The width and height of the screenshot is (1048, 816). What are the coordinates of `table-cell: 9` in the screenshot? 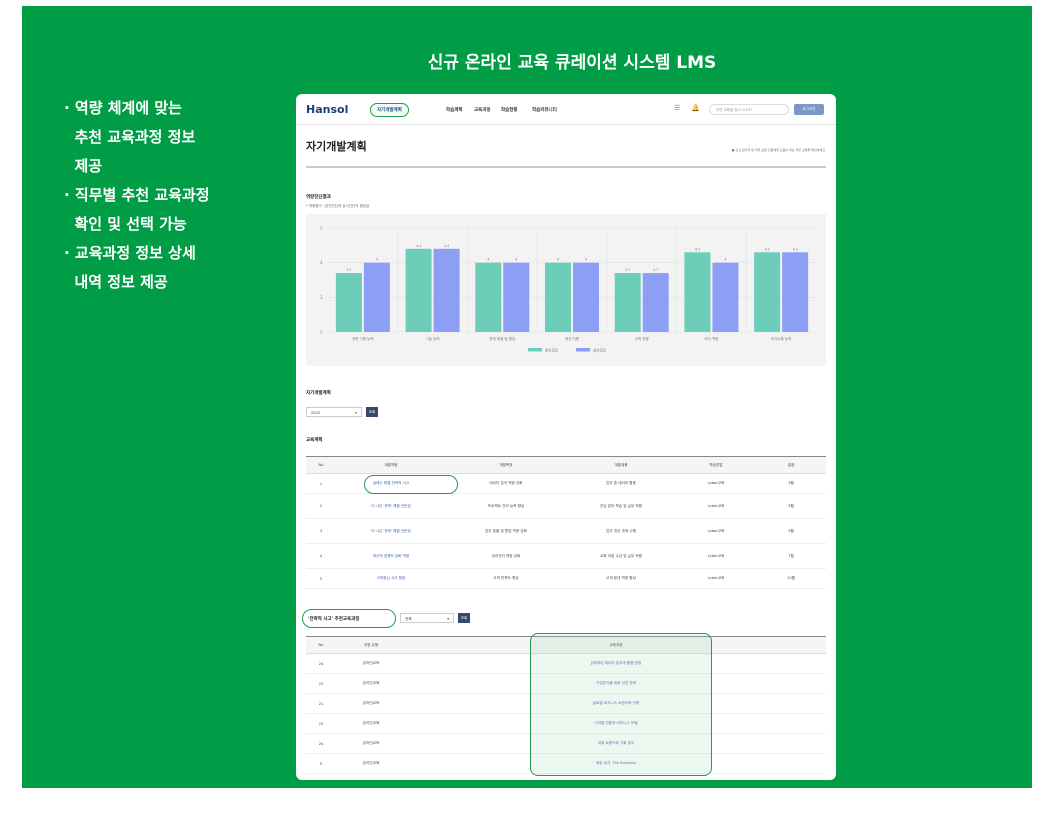 It's located at (321, 763).